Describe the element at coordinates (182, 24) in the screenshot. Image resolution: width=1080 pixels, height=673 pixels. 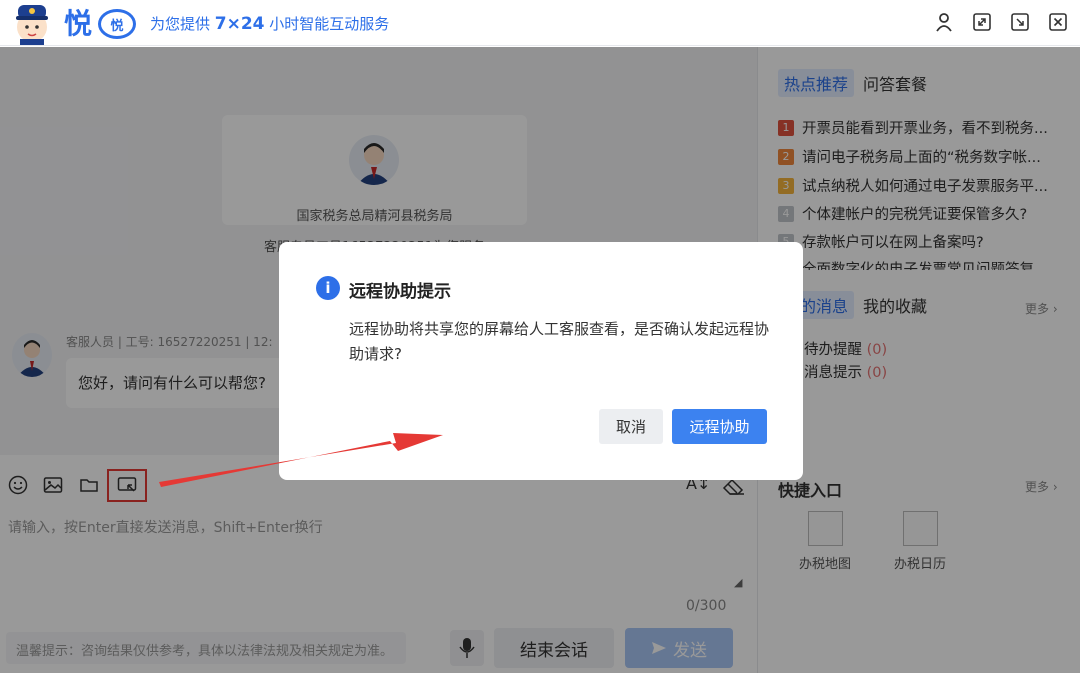
I see `tagline-prefix: 为您提供` at that location.